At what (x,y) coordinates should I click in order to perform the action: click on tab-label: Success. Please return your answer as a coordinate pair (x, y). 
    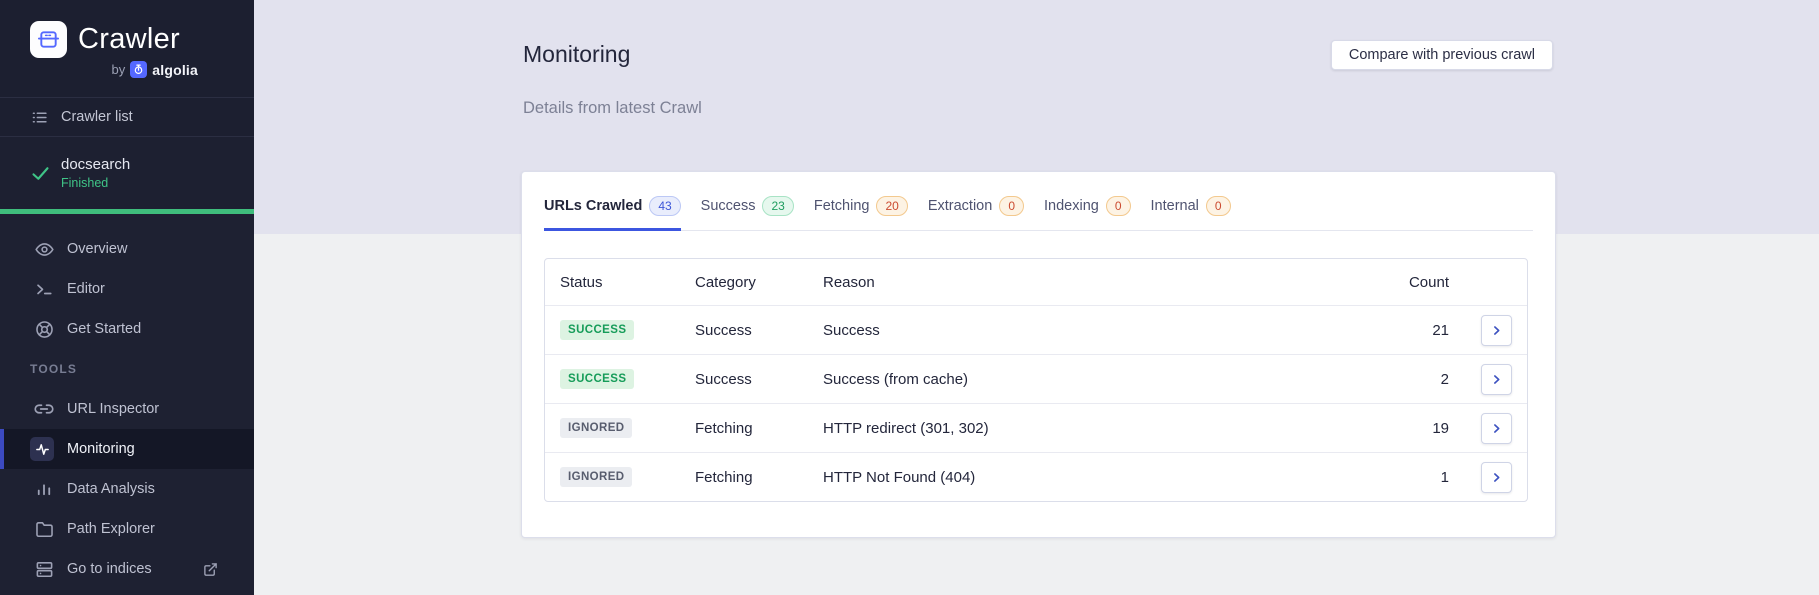
    Looking at the image, I should click on (728, 206).